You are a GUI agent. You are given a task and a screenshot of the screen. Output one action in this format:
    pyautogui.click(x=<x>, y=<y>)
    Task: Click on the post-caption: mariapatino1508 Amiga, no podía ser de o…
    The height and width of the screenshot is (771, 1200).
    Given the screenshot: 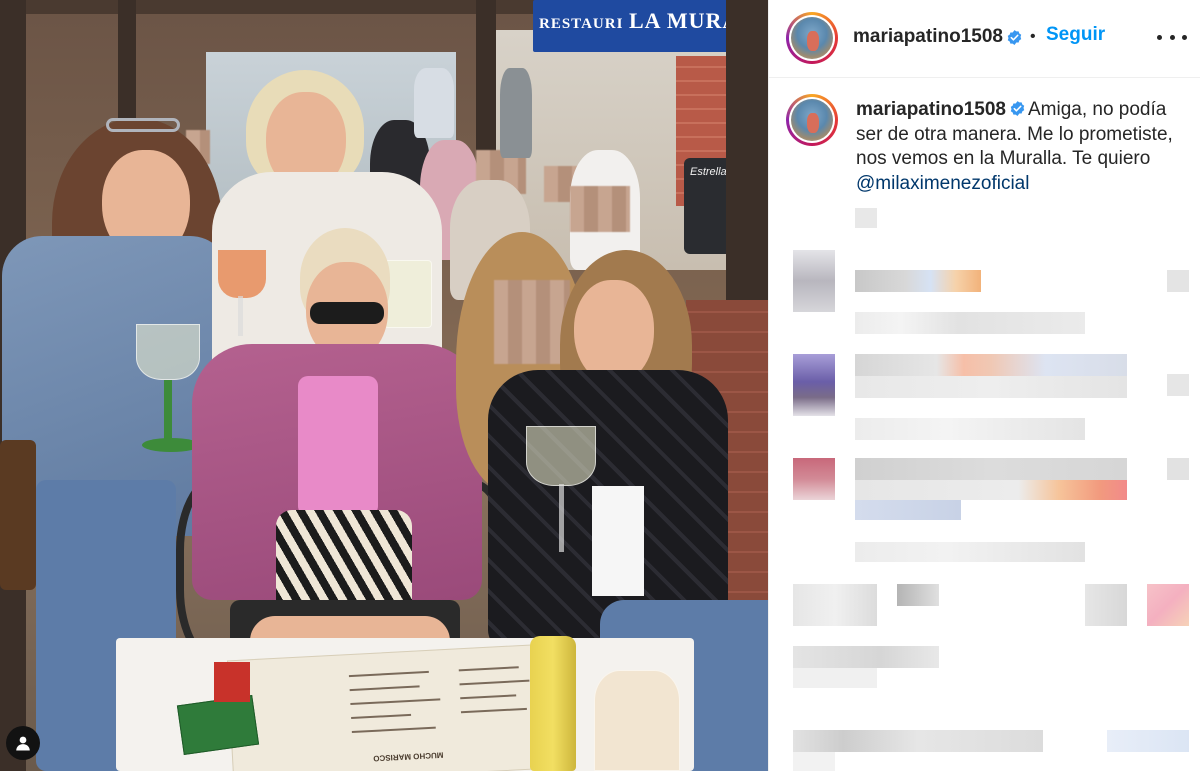 What is the action you would take?
    pyautogui.click(x=1021, y=147)
    